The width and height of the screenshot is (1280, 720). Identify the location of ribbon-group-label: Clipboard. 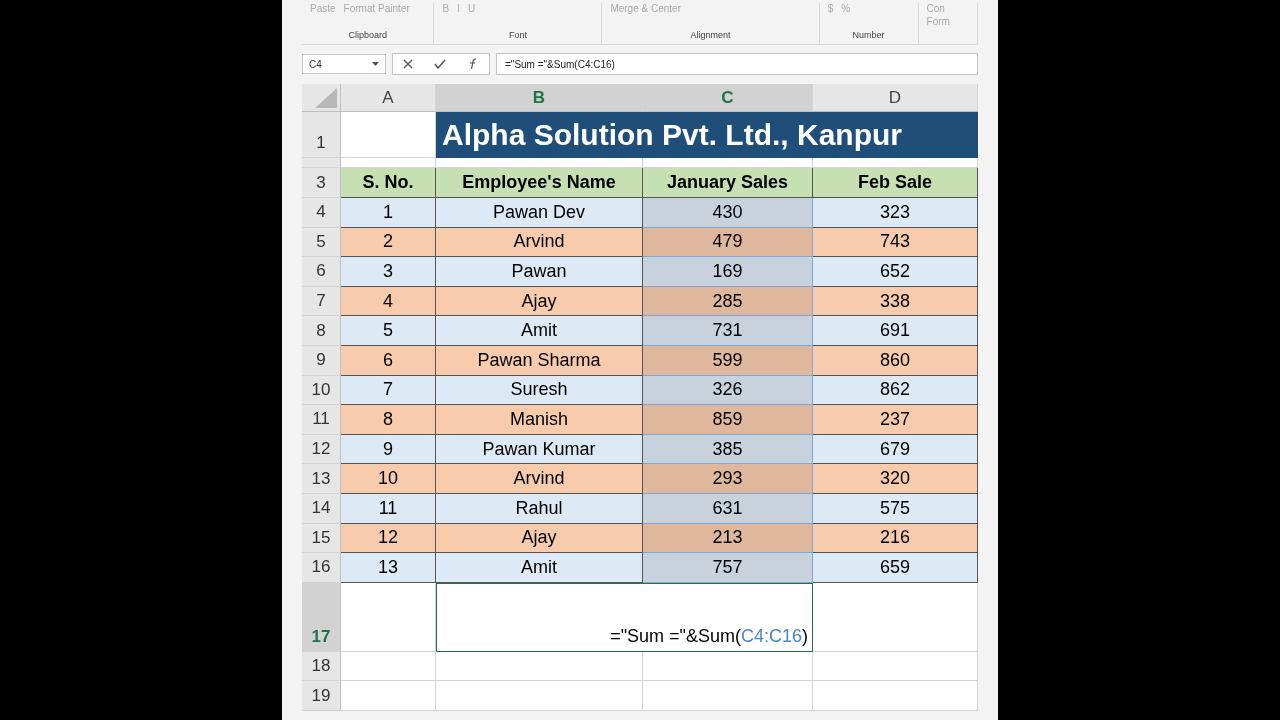
(367, 35).